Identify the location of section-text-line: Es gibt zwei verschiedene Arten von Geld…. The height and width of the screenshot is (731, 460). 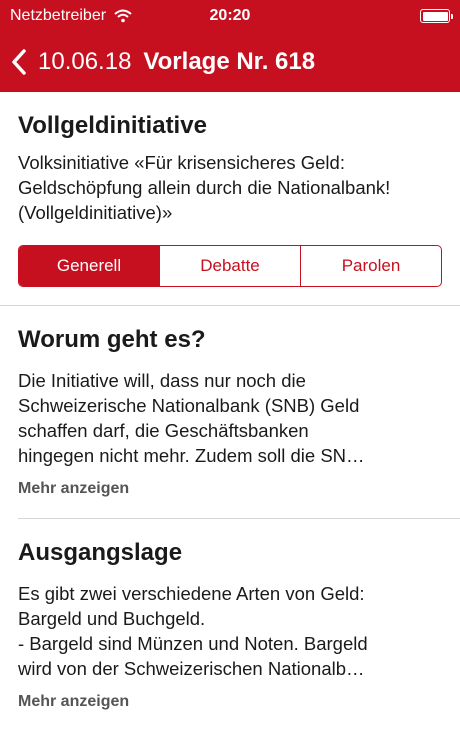
(191, 593).